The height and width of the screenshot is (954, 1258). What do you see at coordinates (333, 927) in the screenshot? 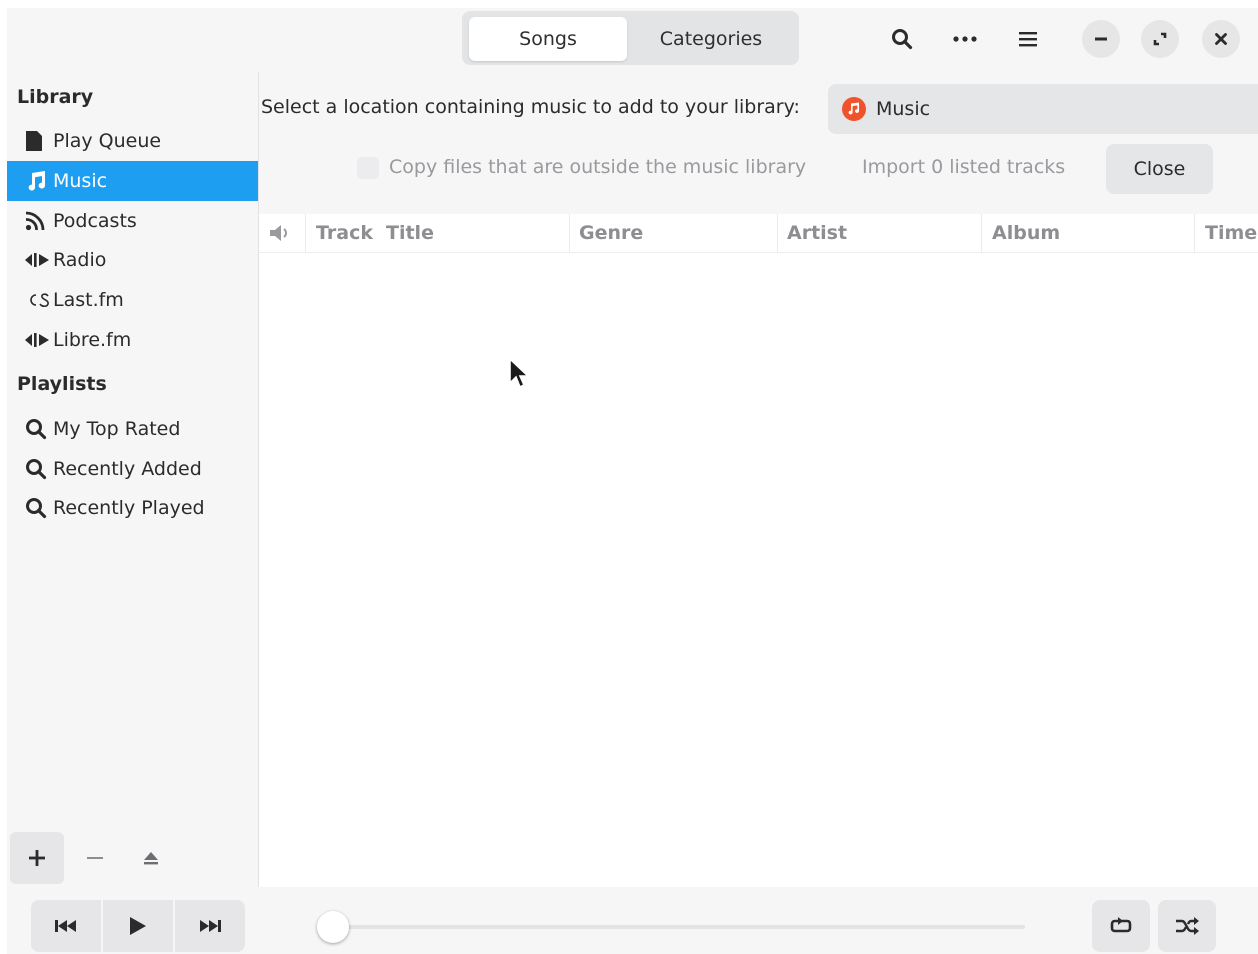
I see `seek-handle` at bounding box center [333, 927].